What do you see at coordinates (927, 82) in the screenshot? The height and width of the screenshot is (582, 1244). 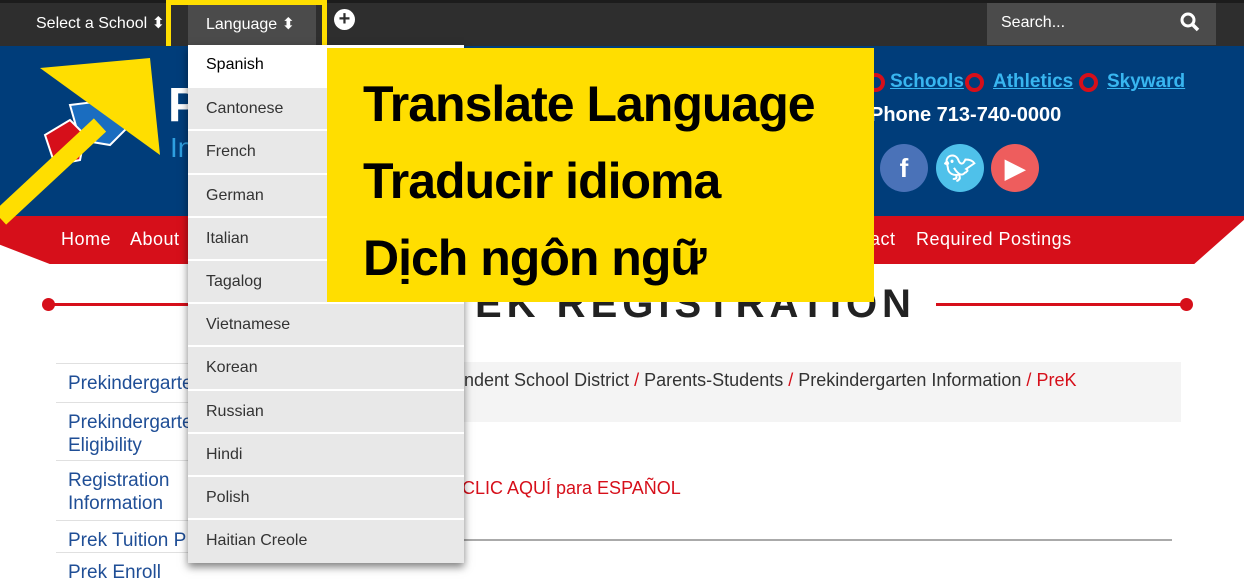 I see `schools-link: Schools` at bounding box center [927, 82].